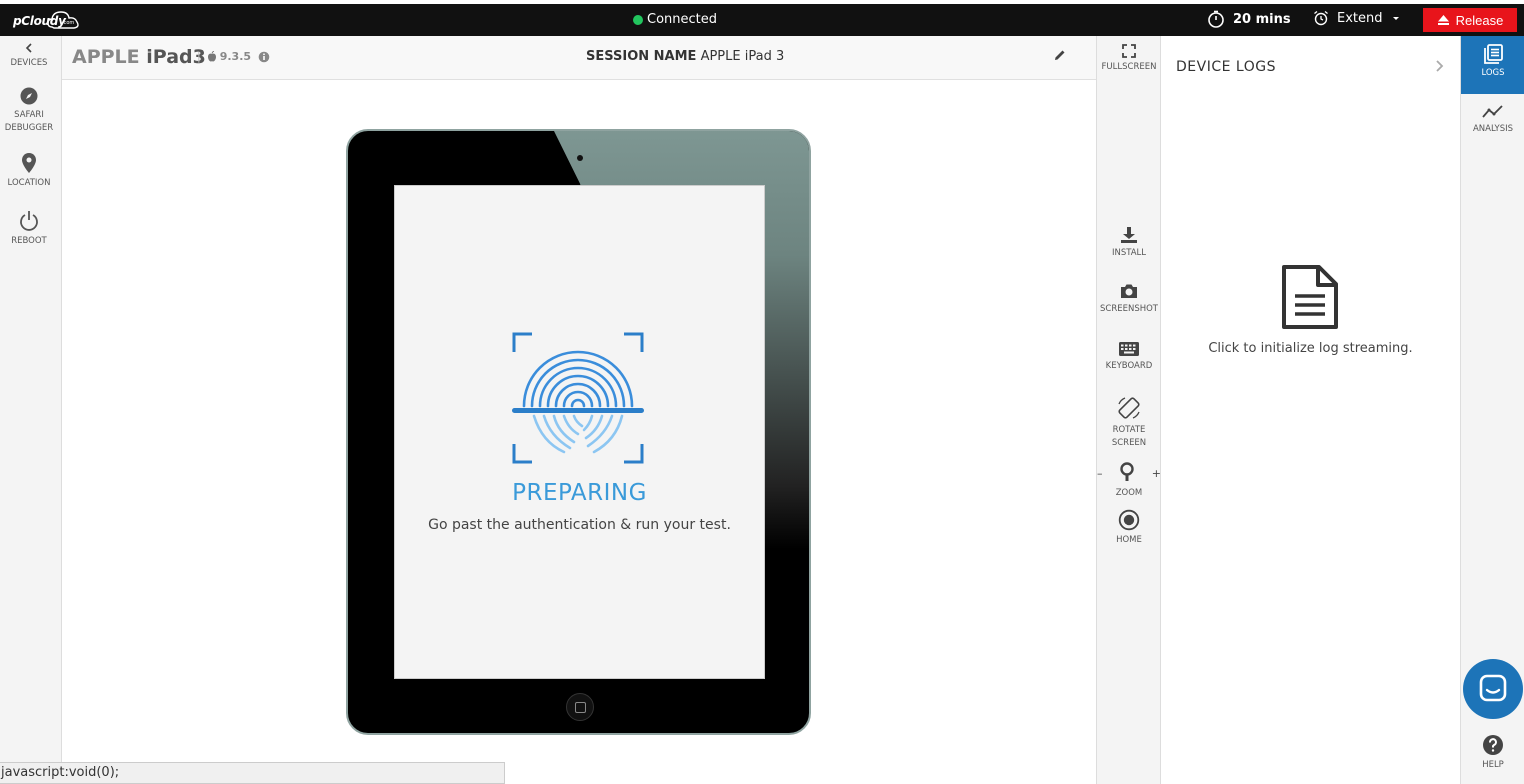  I want to click on keyboard-icon, so click(1129, 349).